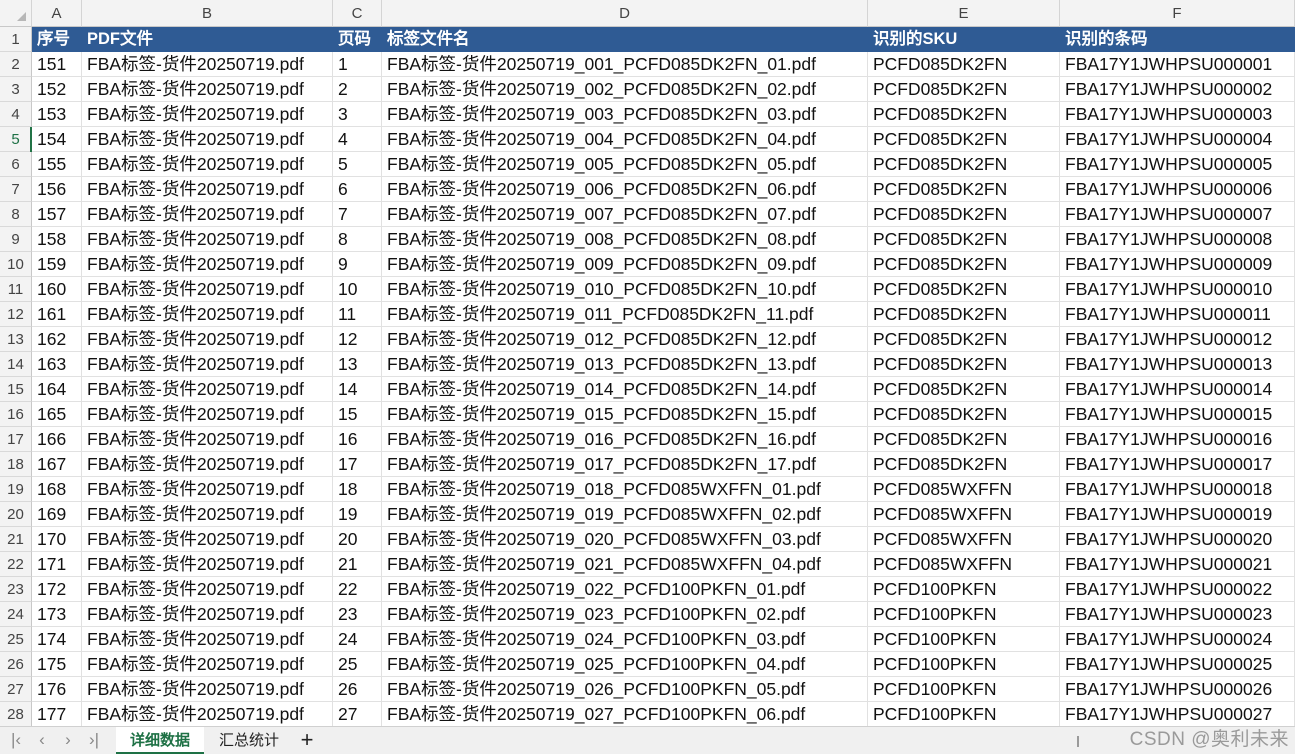 Image resolution: width=1295 pixels, height=754 pixels. I want to click on table-cell: 157, so click(57, 214).